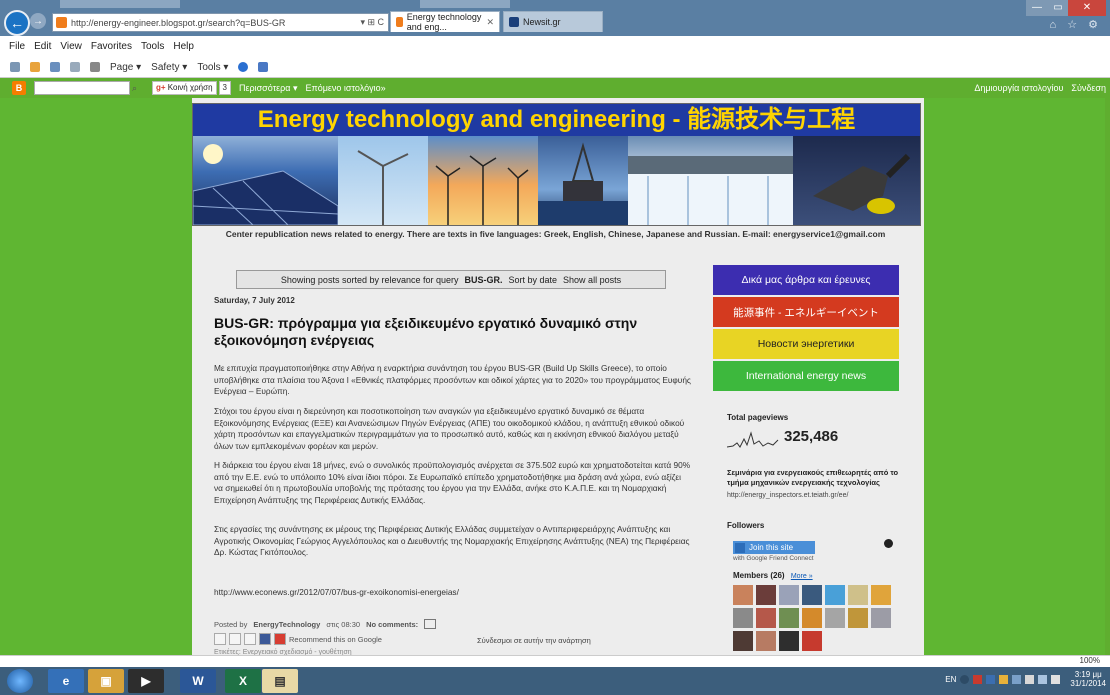 This screenshot has width=1110, height=695. I want to click on menu-tools: Tools, so click(152, 46).